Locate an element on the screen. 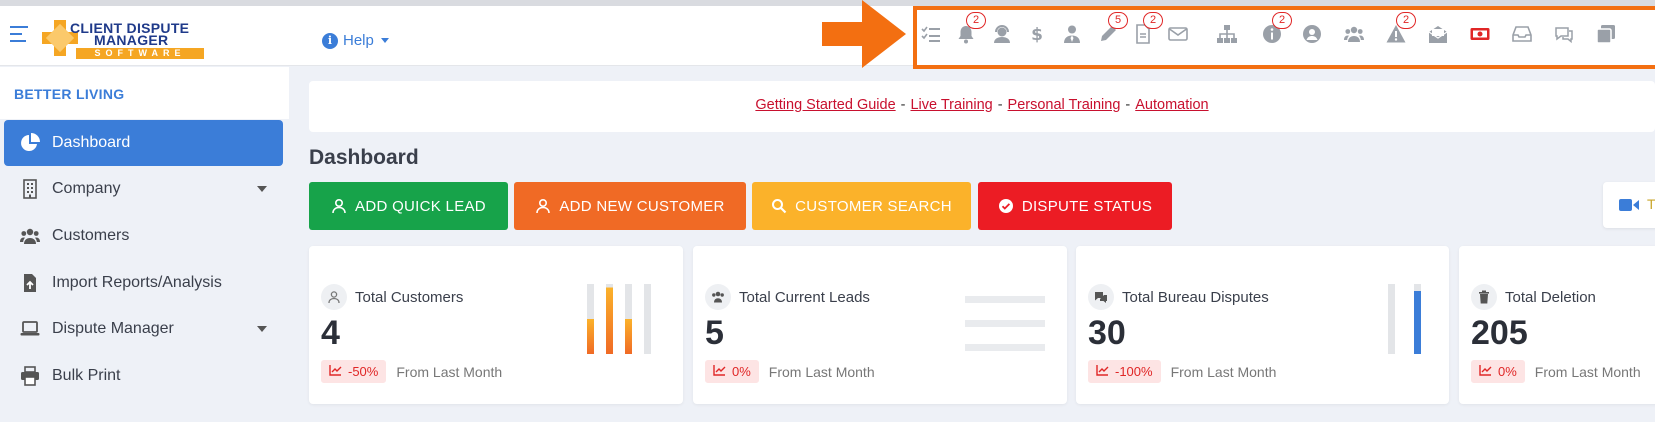  menu-toggle-icon is located at coordinates (19, 34).